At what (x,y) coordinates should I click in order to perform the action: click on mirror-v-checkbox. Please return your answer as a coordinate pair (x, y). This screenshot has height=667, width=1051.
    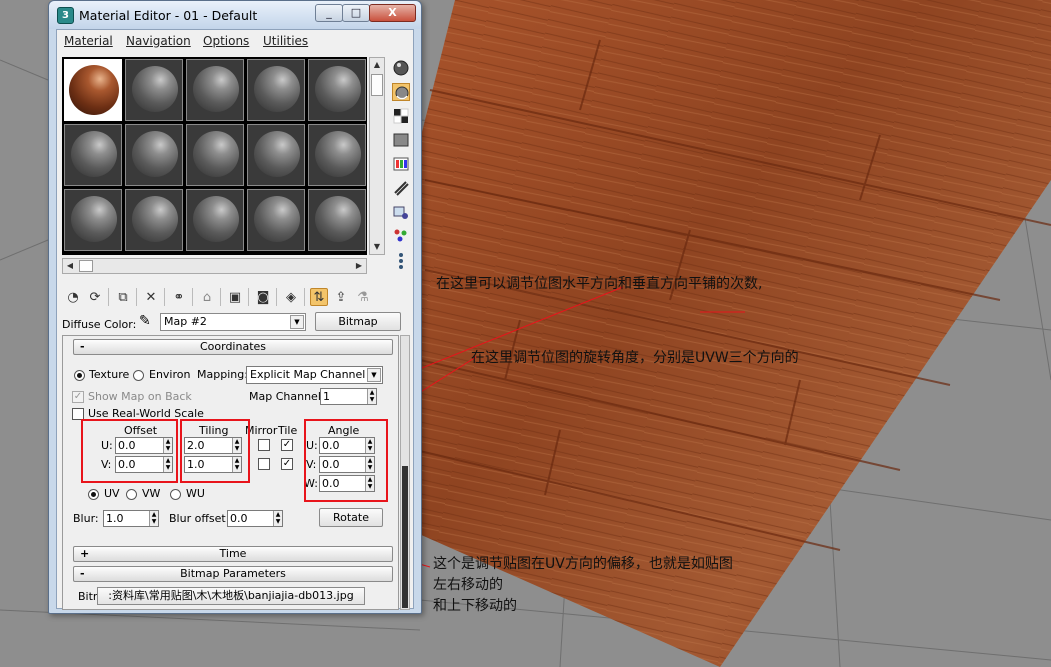
    Looking at the image, I should click on (264, 464).